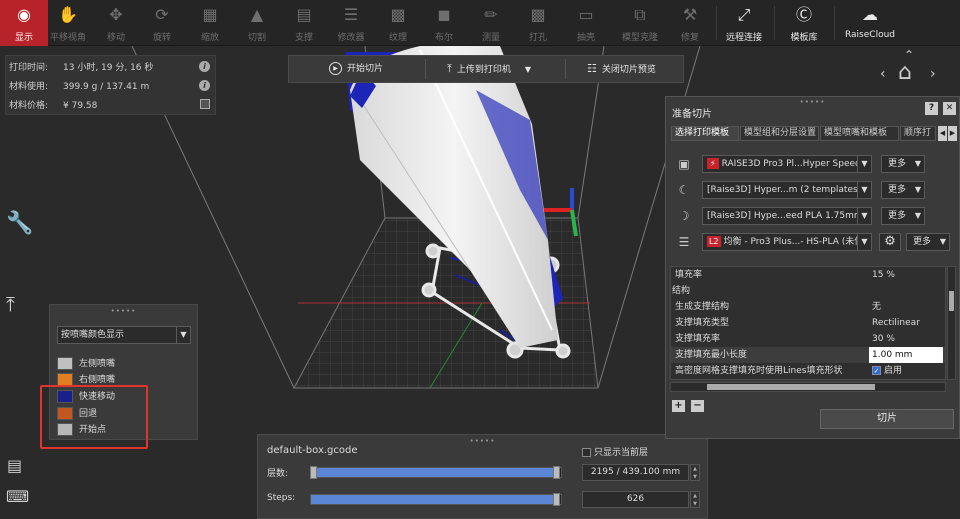 This screenshot has width=960, height=519. Describe the element at coordinates (586, 23) in the screenshot. I see `toolbar-shell-button: ▭ 抽壳` at that location.